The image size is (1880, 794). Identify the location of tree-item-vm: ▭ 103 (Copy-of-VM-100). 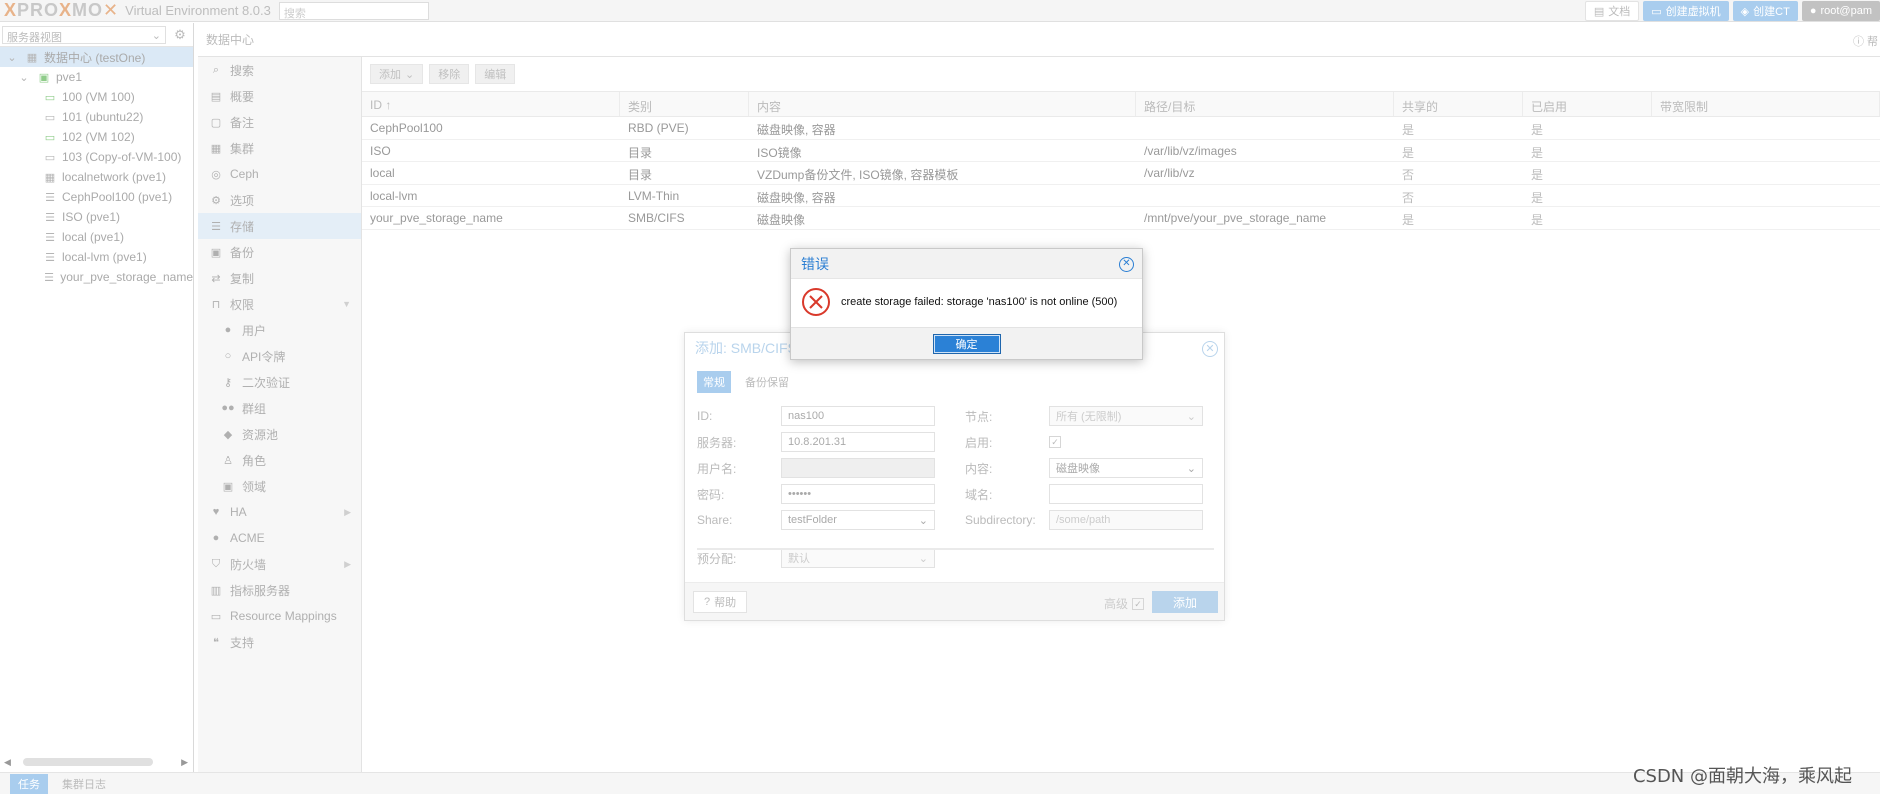
(96, 157).